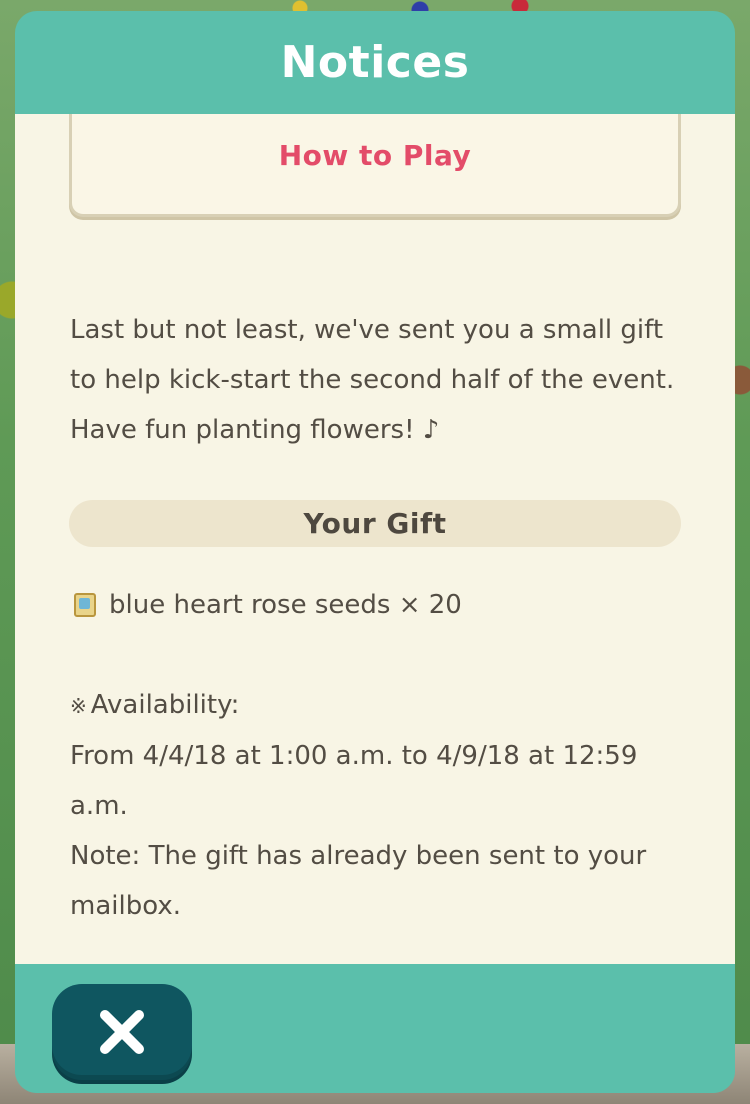 This screenshot has height=1104, width=750. Describe the element at coordinates (375, 1028) in the screenshot. I see `panel-footer` at that location.